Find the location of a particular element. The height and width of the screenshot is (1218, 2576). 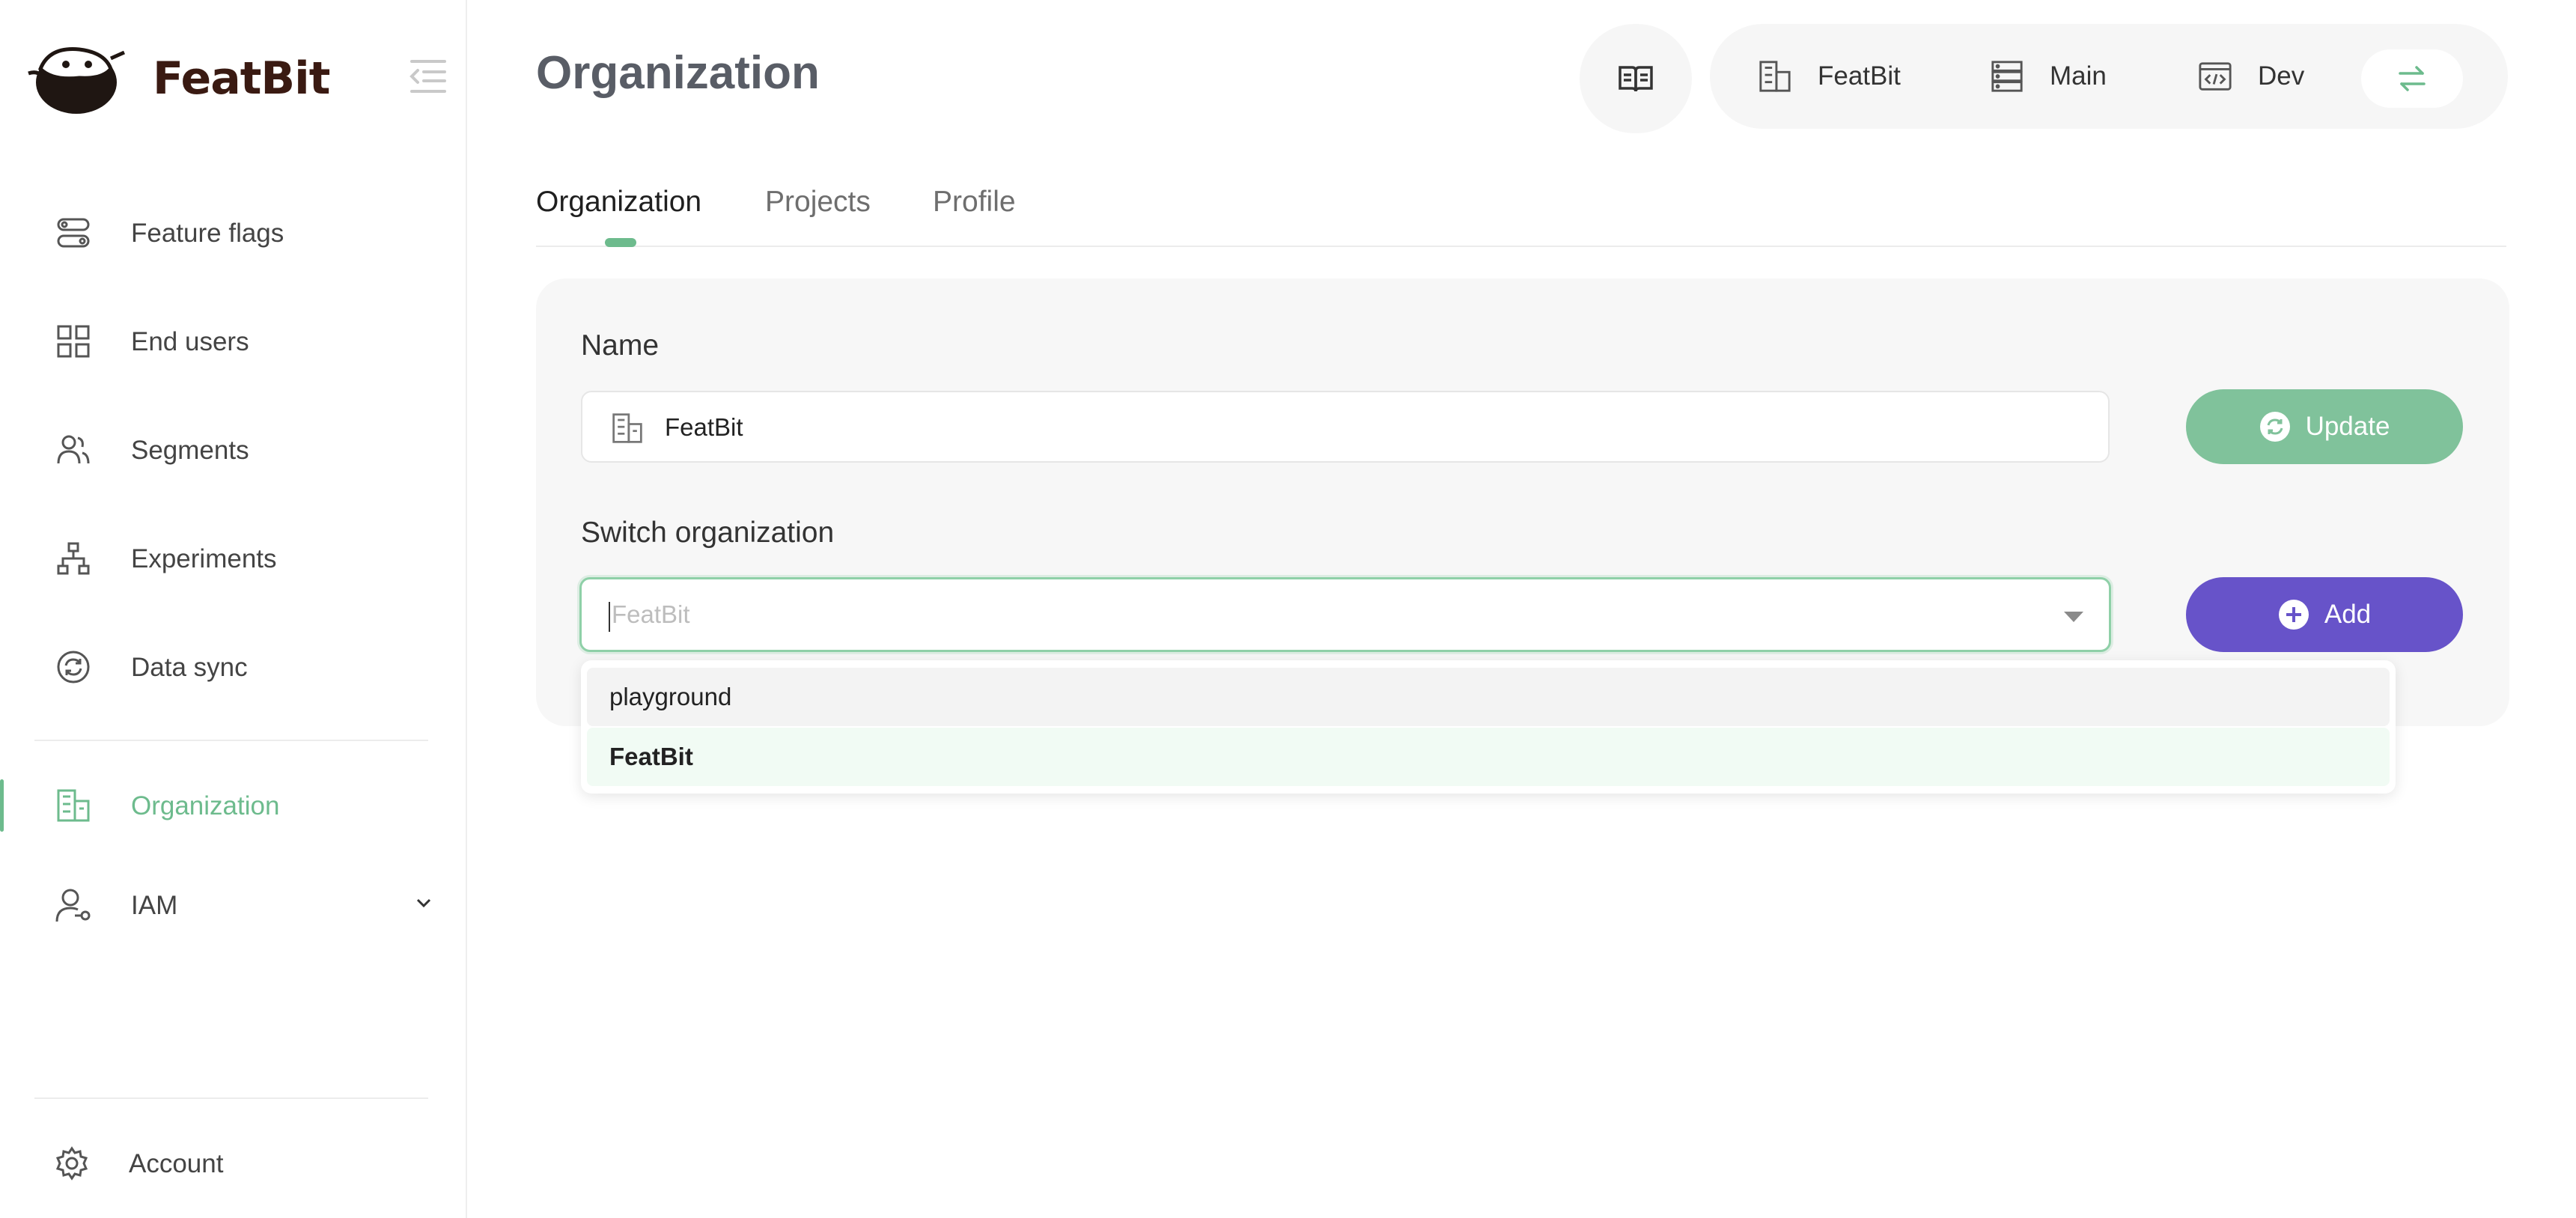

sidebar-item-label: Account is located at coordinates (176, 1163).